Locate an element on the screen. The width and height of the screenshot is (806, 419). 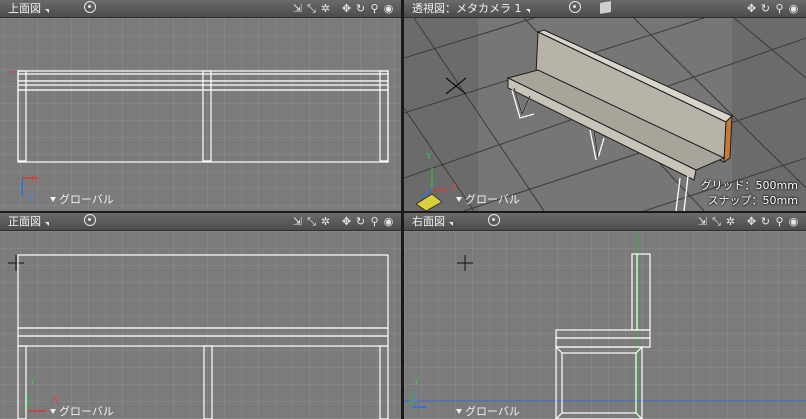
viewport-title-menu: 右面図 is located at coordinates (432, 221).